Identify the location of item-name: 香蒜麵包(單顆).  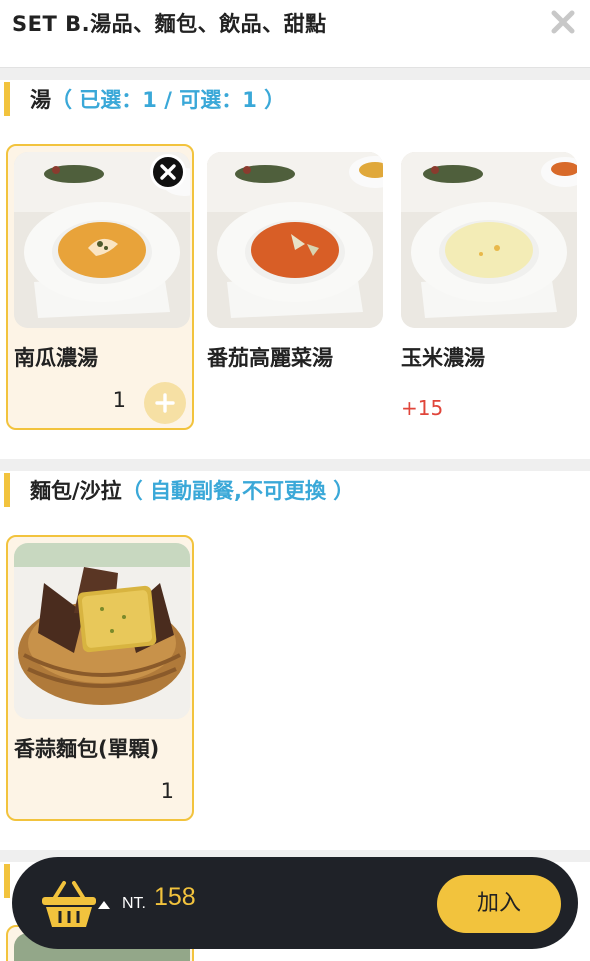
(87, 749).